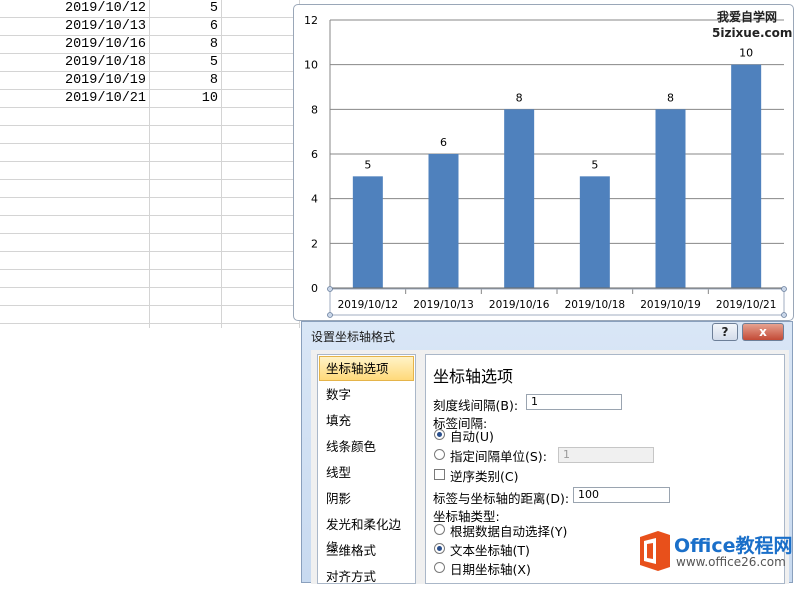 Image resolution: width=797 pixels, height=589 pixels. What do you see at coordinates (75, 8) in the screenshot?
I see `date-cell: 2019/10/12` at bounding box center [75, 8].